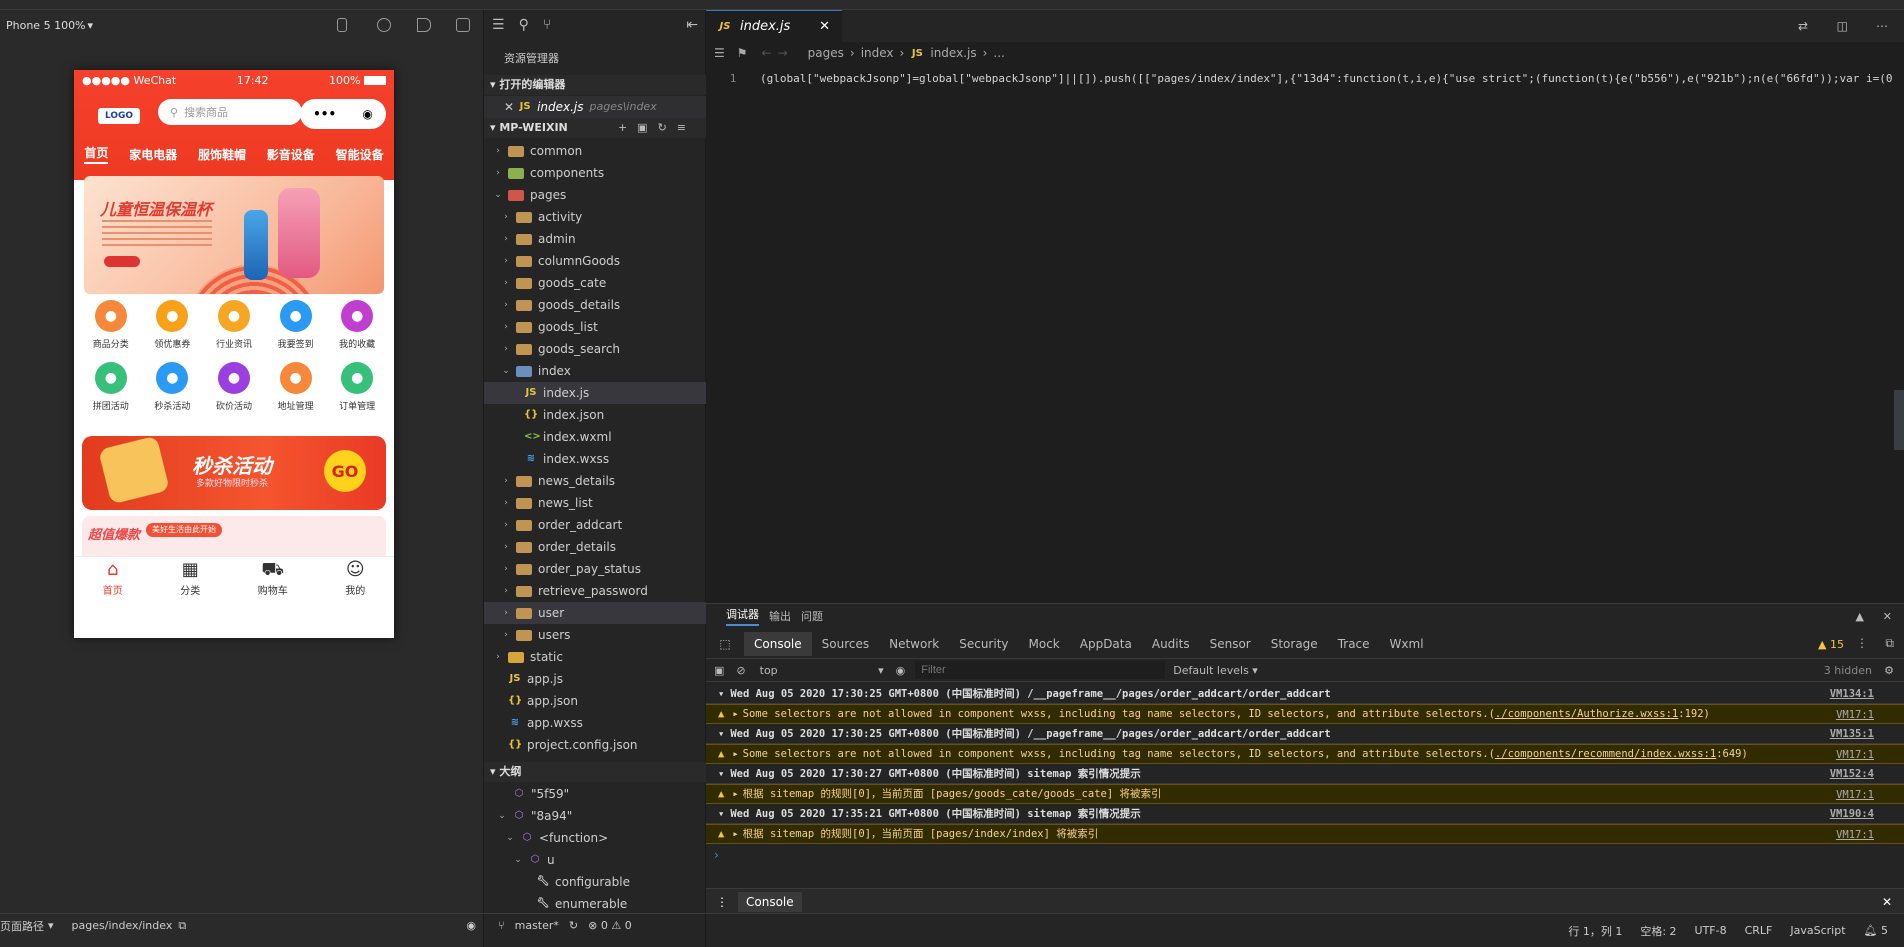 The image size is (1904, 947). Describe the element at coordinates (1889, 670) in the screenshot. I see `settings-gear-icon: ⚙` at that location.